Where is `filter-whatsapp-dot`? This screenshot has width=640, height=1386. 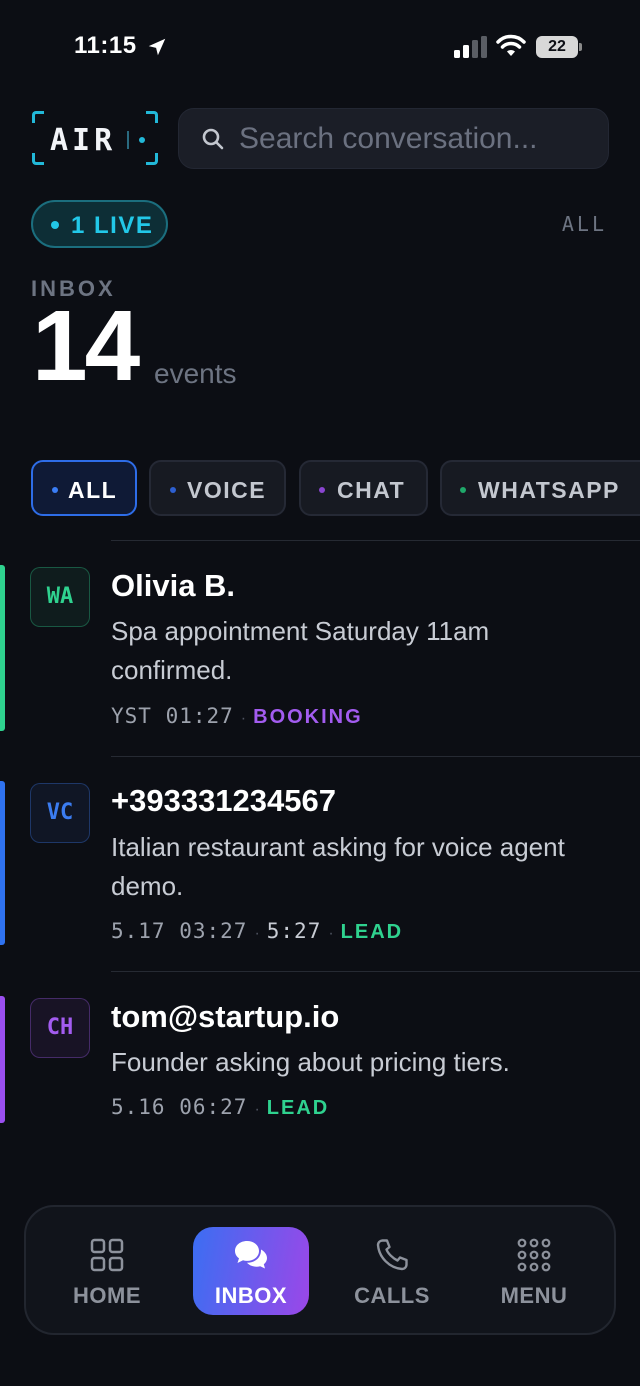 filter-whatsapp-dot is located at coordinates (463, 490).